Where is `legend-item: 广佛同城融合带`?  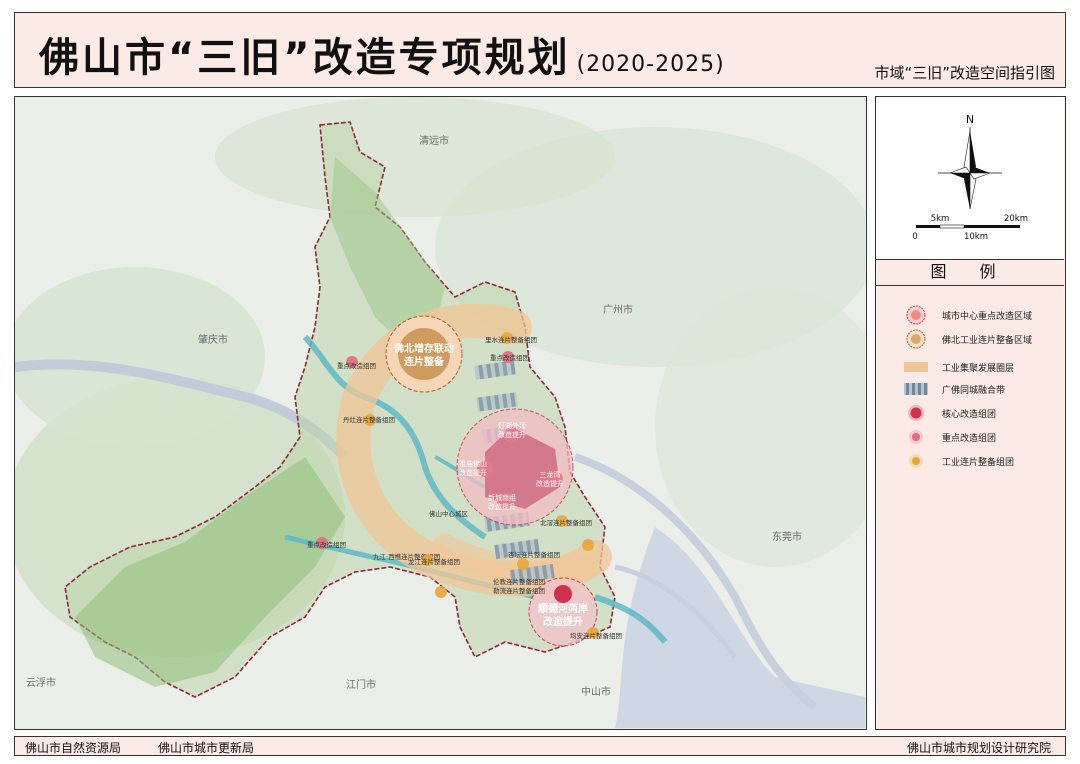
legend-item: 广佛同城融合带 is located at coordinates (954, 389).